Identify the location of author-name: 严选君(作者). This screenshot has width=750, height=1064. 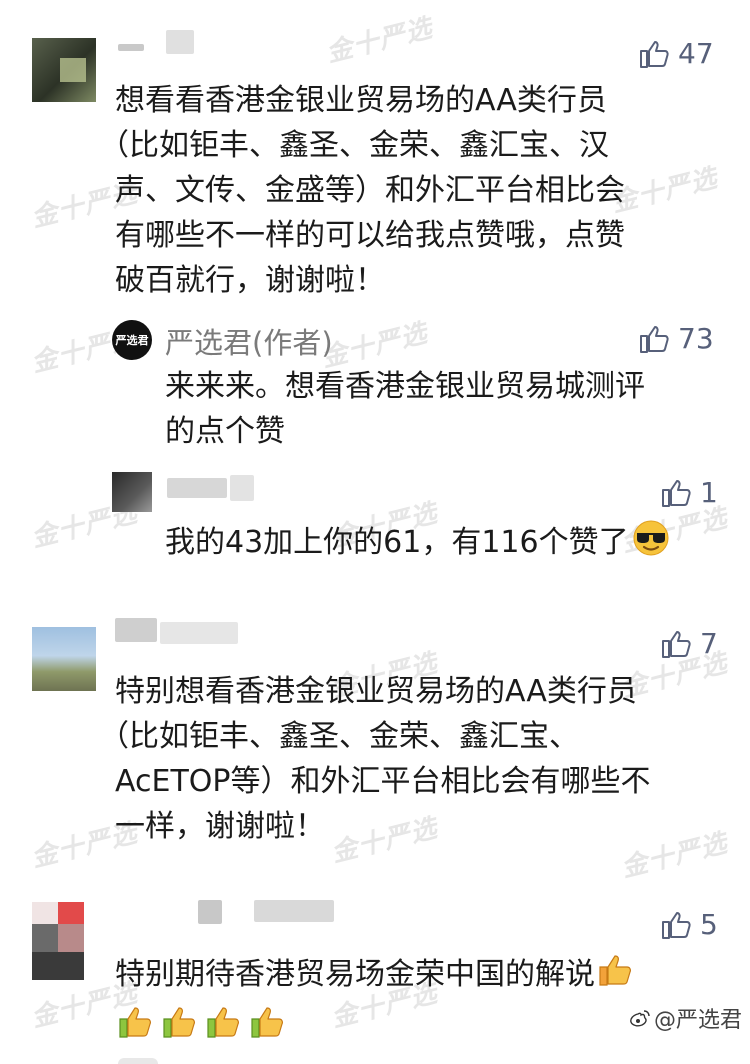
(249, 341).